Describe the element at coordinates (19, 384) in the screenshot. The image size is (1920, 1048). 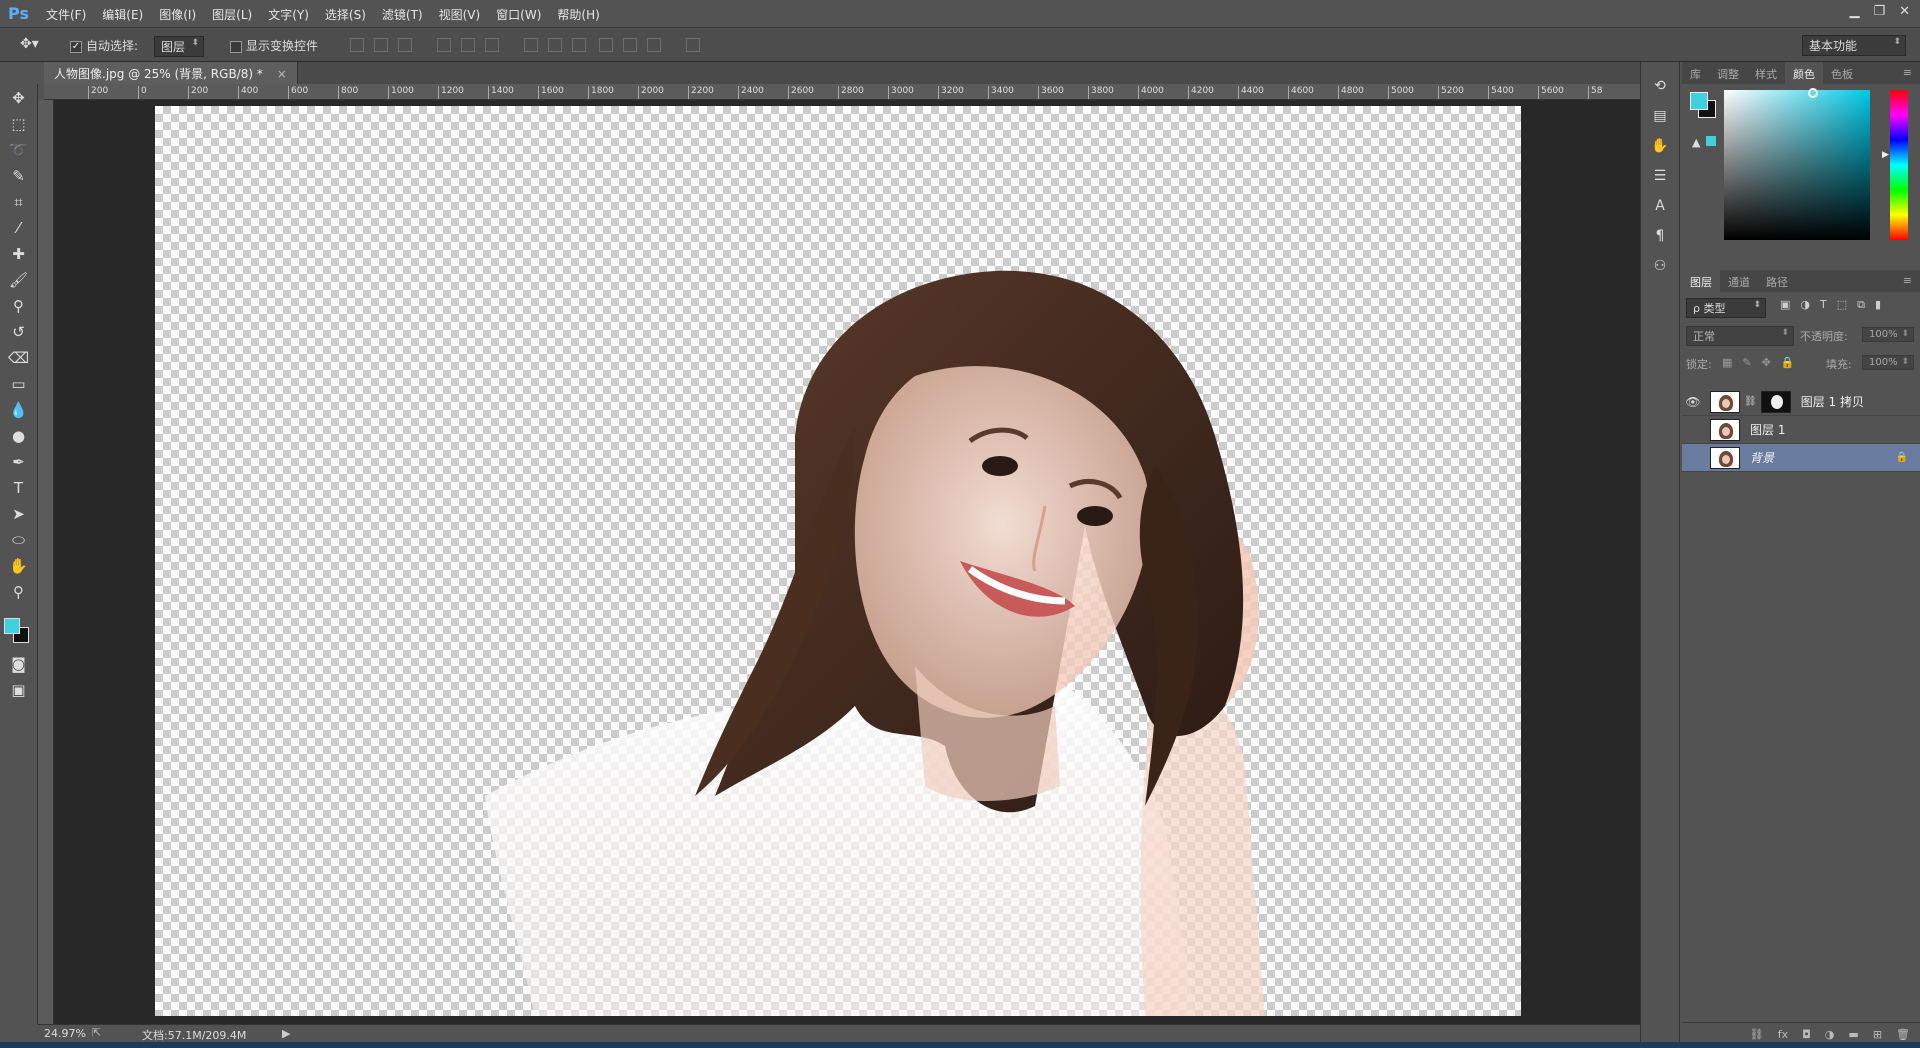
I see `gradient-tool-icon: ▭` at that location.